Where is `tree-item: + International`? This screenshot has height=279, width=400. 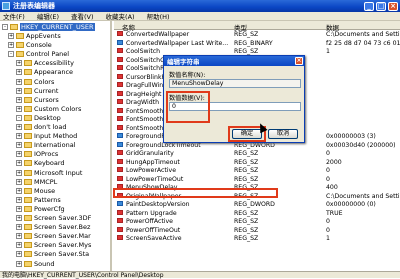 tree-item: + International is located at coordinates (46, 145).